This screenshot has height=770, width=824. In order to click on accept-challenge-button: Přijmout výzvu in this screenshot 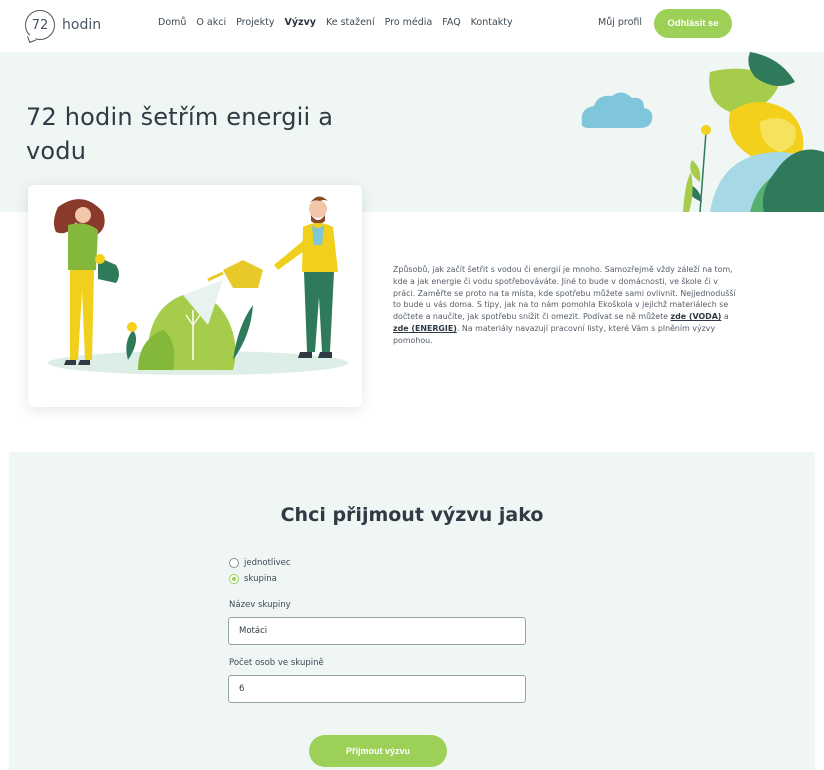, I will do `click(378, 751)`.